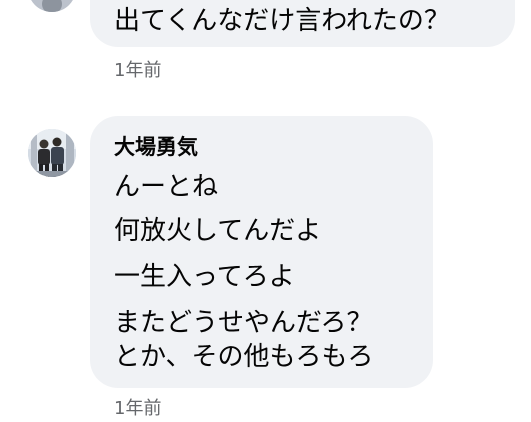 The width and height of the screenshot is (531, 422). Describe the element at coordinates (137, 71) in the screenshot. I see `previous-comment-timestamp: 1年前` at that location.